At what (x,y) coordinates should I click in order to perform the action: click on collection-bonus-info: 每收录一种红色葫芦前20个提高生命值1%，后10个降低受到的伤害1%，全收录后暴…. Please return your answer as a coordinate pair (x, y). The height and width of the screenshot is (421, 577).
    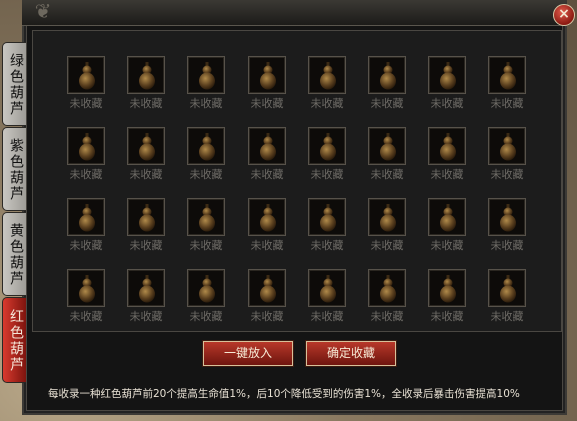
    Looking at the image, I should click on (284, 394).